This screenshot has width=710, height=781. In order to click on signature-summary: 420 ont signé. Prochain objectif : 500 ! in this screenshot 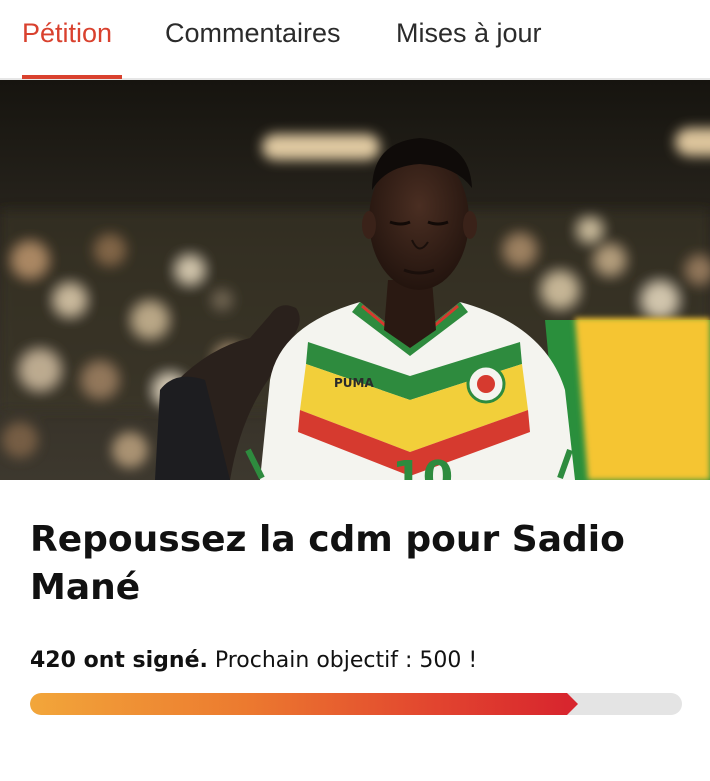, I will do `click(360, 661)`.